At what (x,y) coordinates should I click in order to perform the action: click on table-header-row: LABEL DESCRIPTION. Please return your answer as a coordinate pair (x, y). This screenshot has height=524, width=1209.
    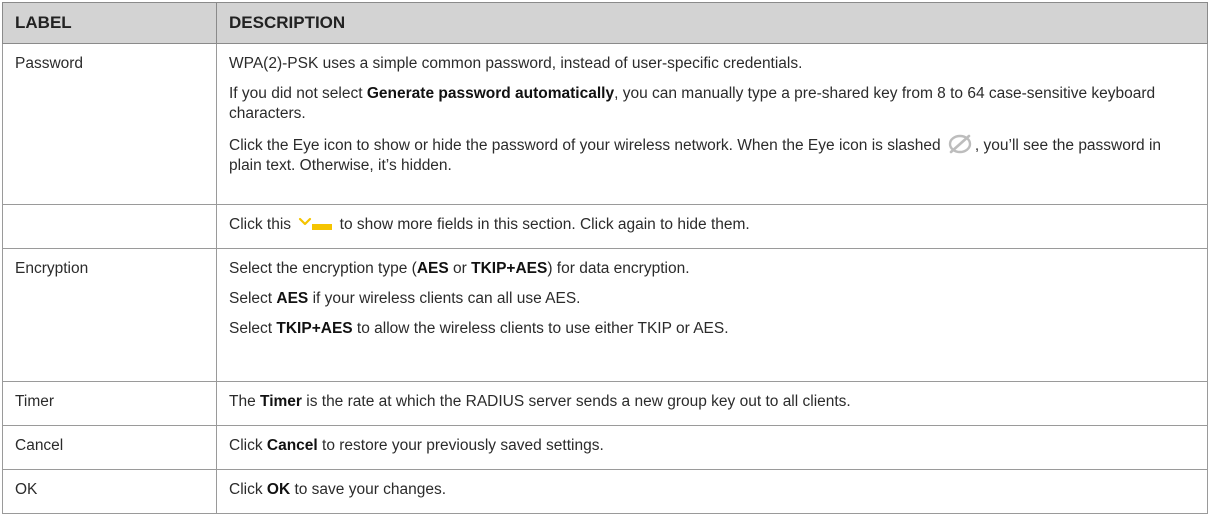
    Looking at the image, I should click on (605, 23).